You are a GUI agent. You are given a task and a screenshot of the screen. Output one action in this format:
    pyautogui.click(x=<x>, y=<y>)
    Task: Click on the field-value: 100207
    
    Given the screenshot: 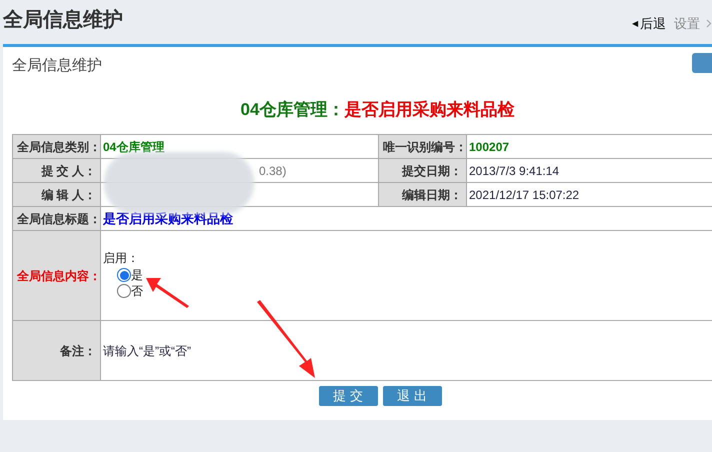 What is the action you would take?
    pyautogui.click(x=589, y=146)
    